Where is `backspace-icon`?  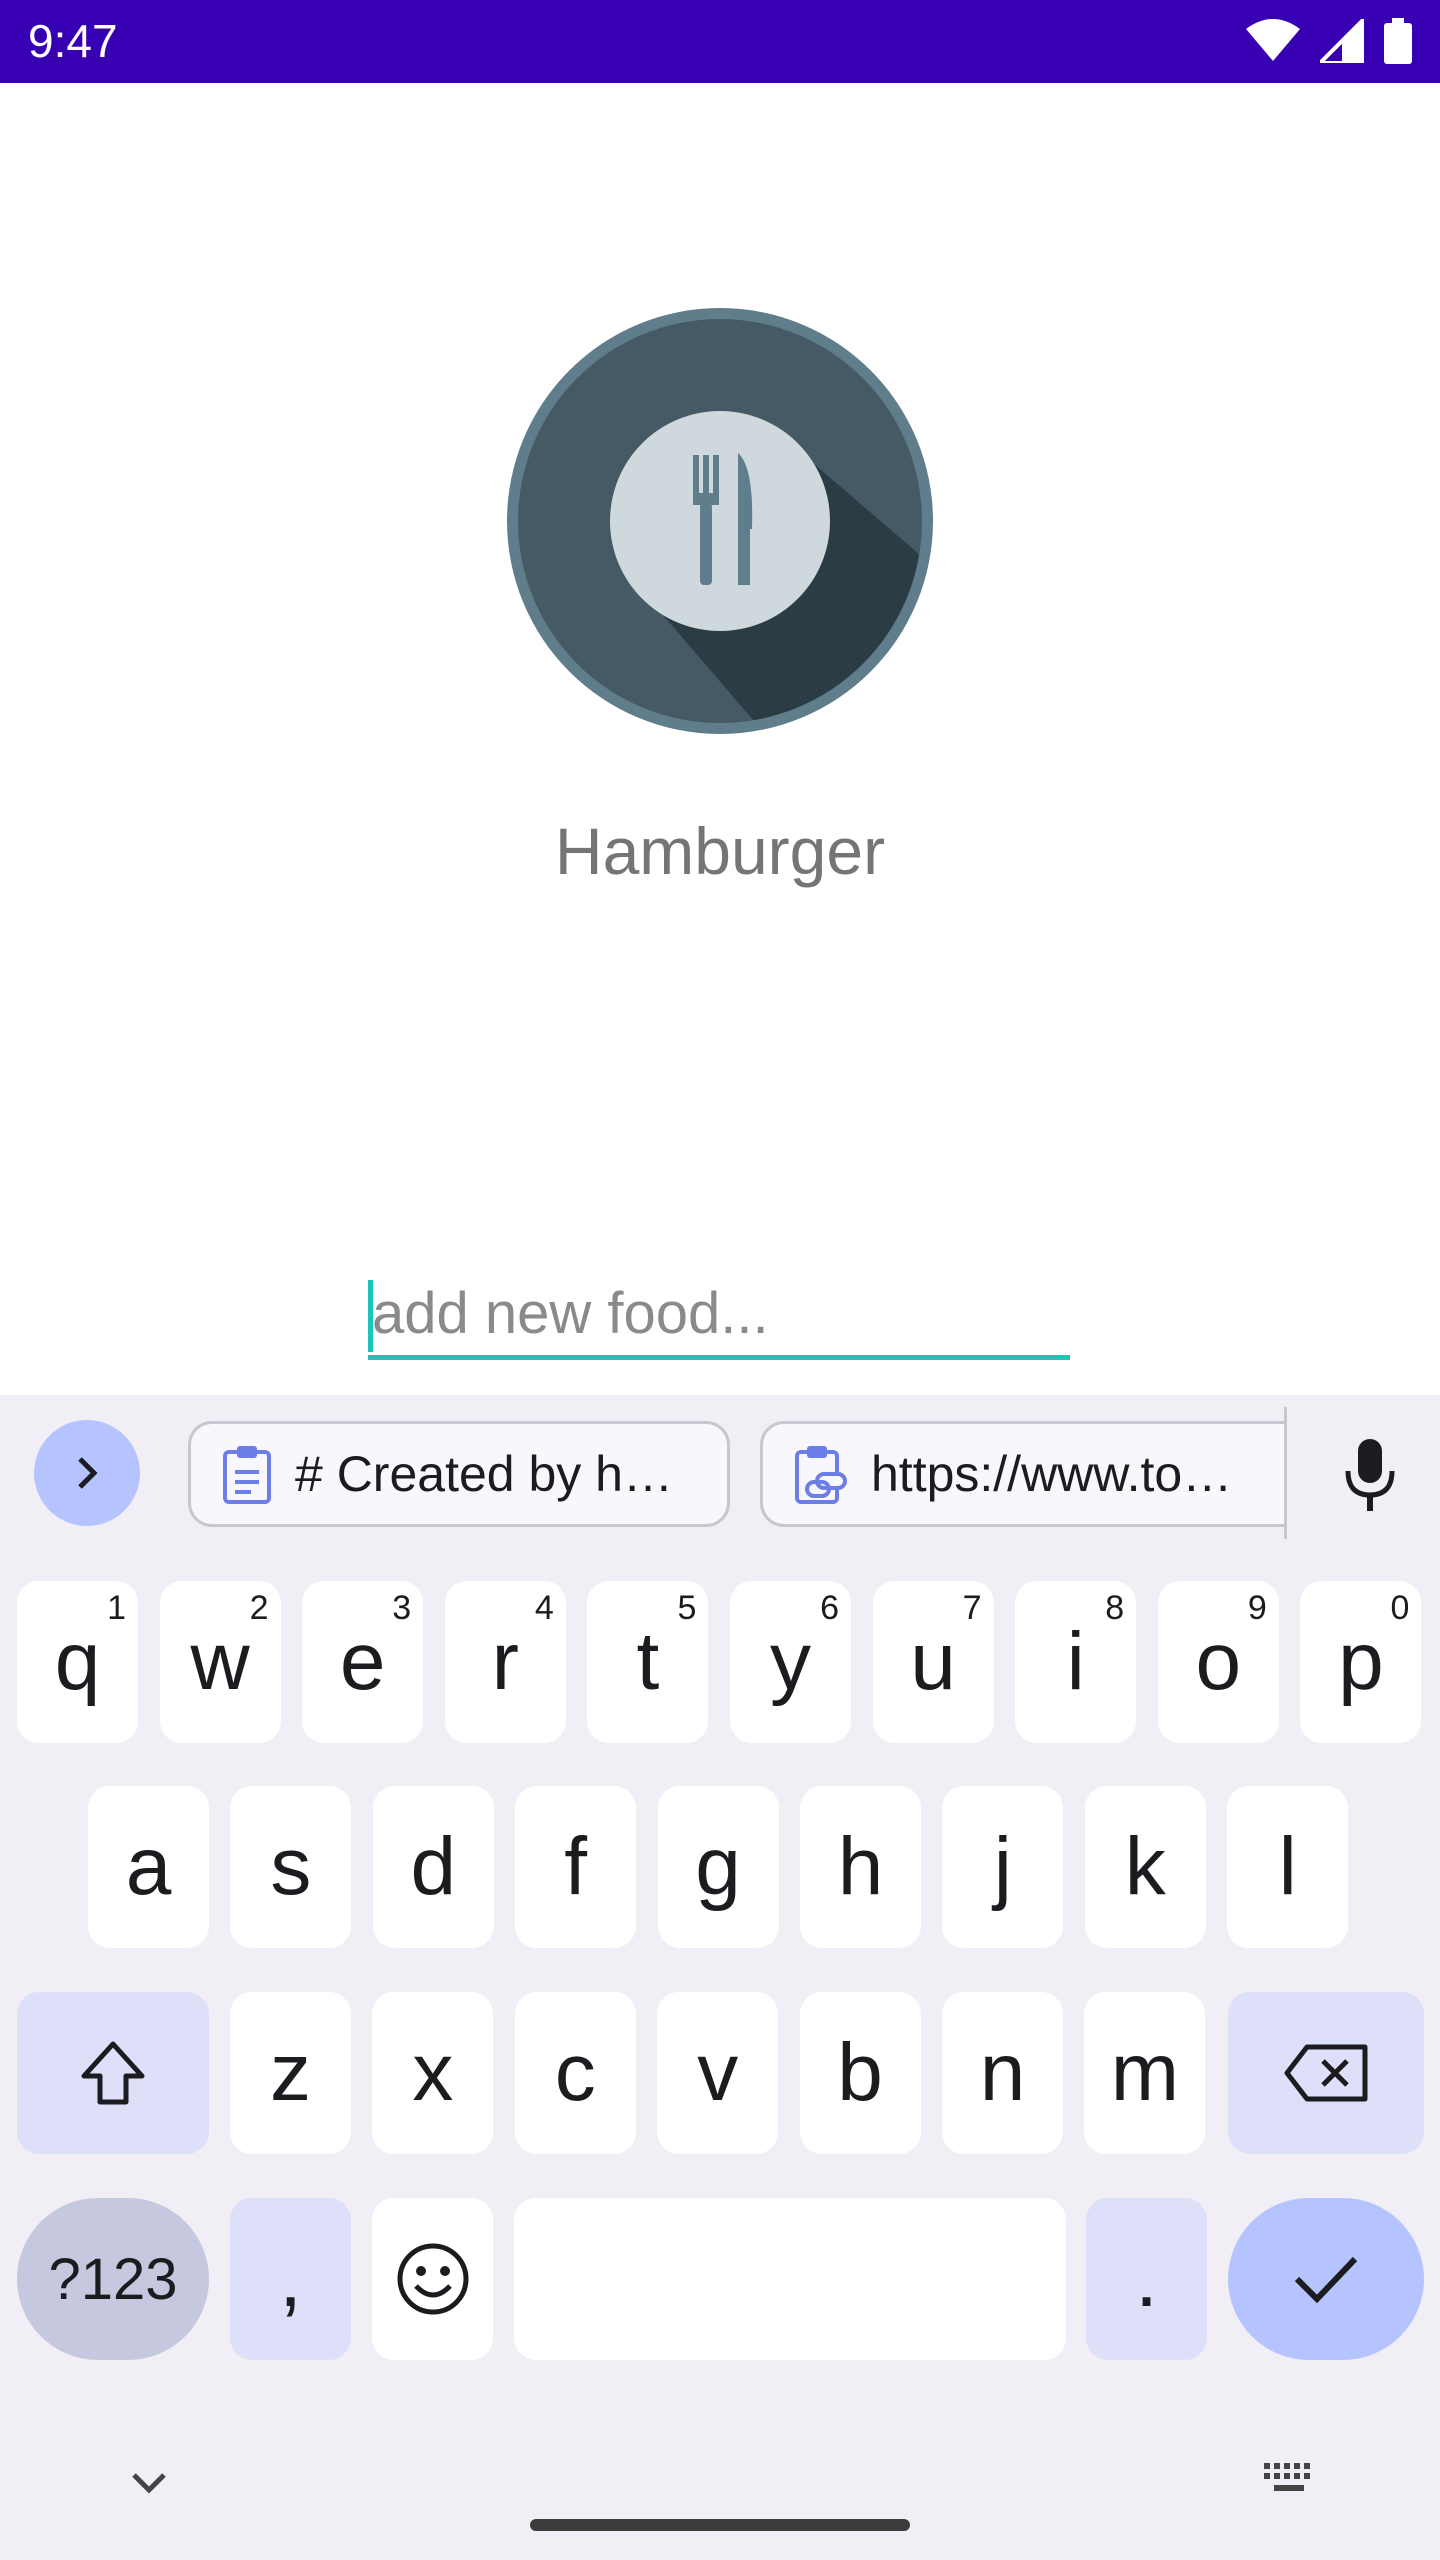
backspace-icon is located at coordinates (1326, 2073).